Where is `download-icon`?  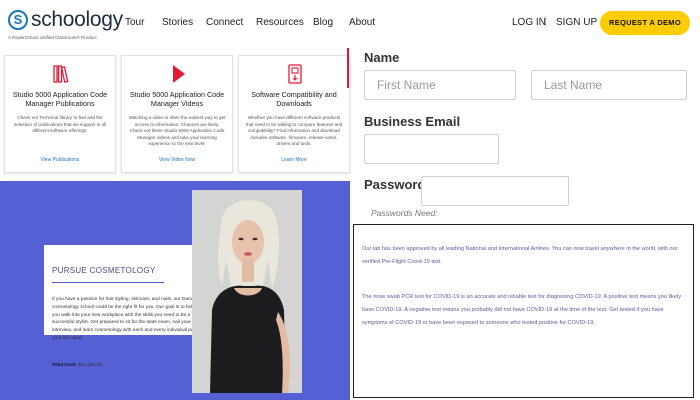 download-icon is located at coordinates (295, 74).